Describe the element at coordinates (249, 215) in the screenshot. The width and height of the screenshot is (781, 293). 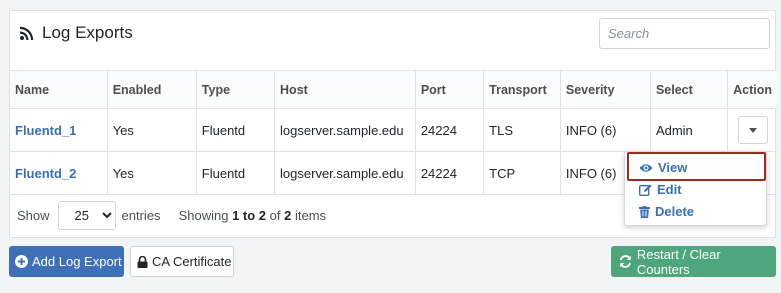
I see `showing-range: 1 to 2` at that location.